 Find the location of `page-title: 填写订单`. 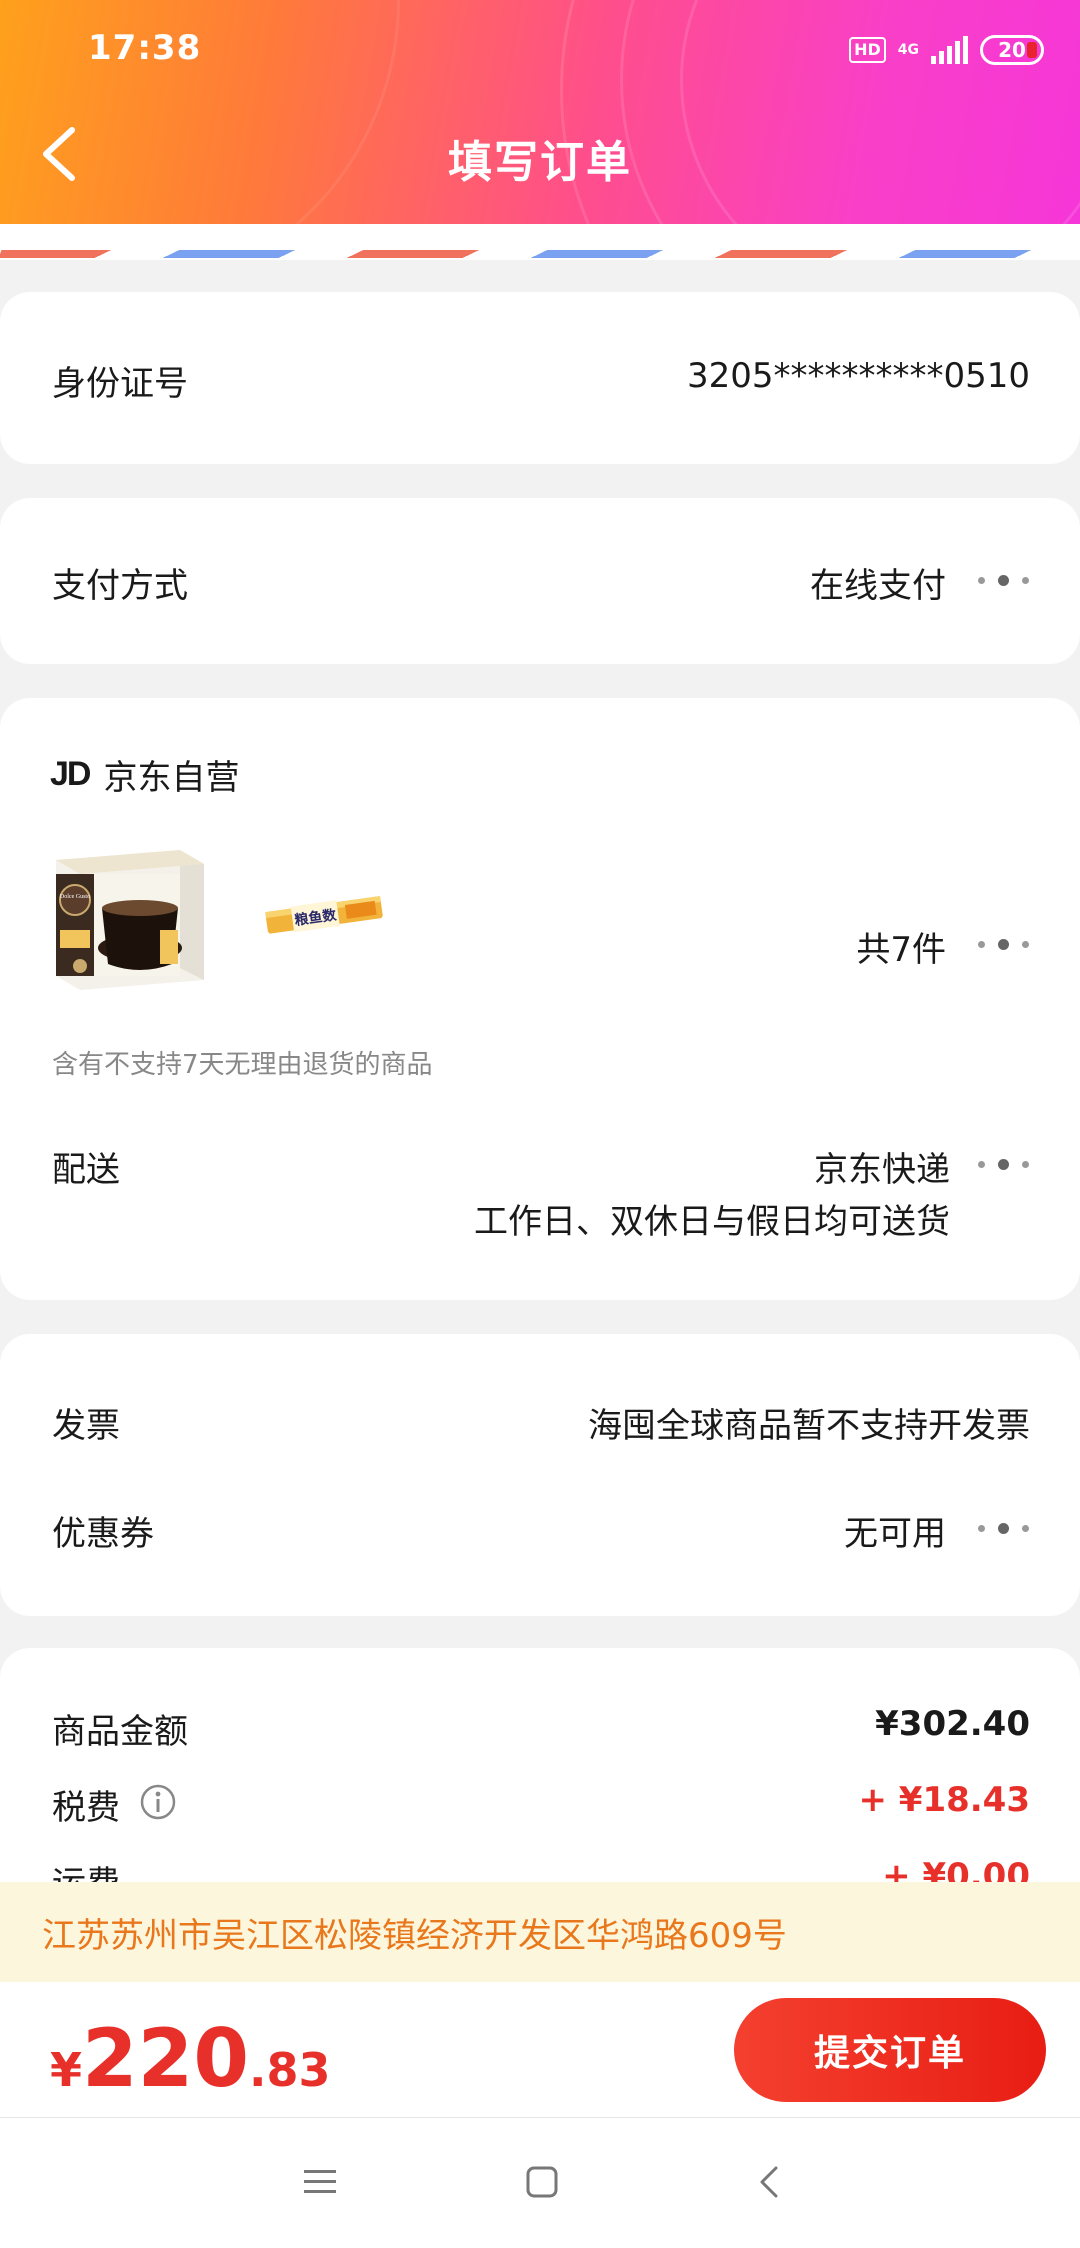

page-title: 填写订单 is located at coordinates (540, 162).